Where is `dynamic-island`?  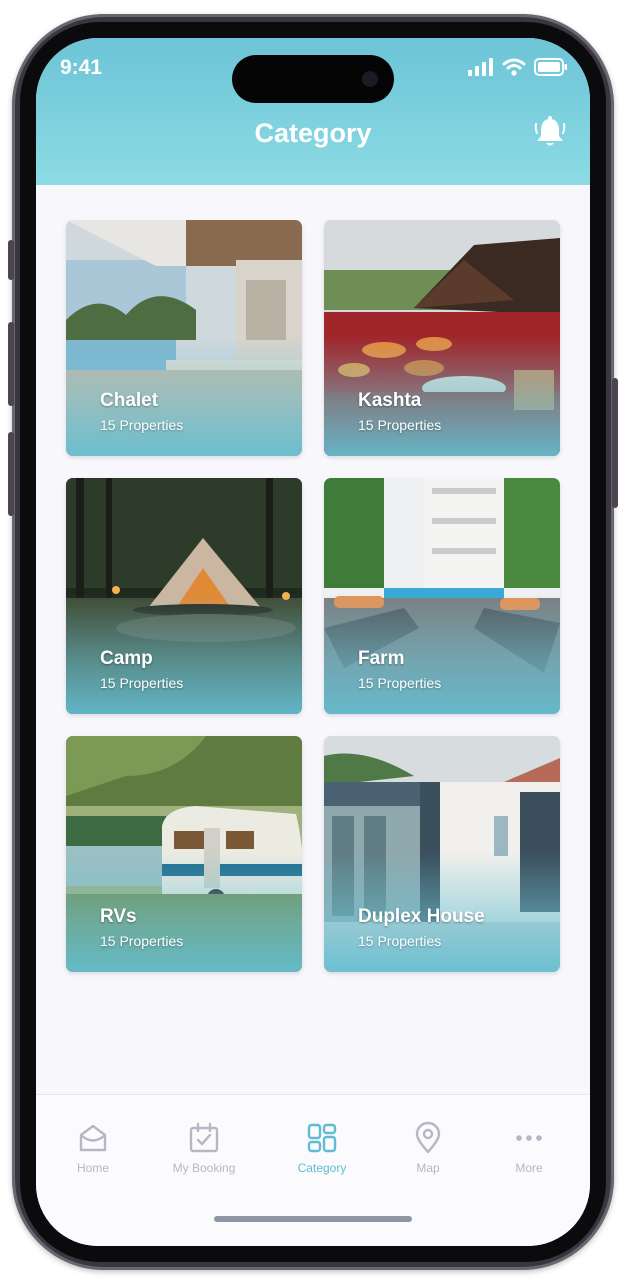
dynamic-island is located at coordinates (313, 79).